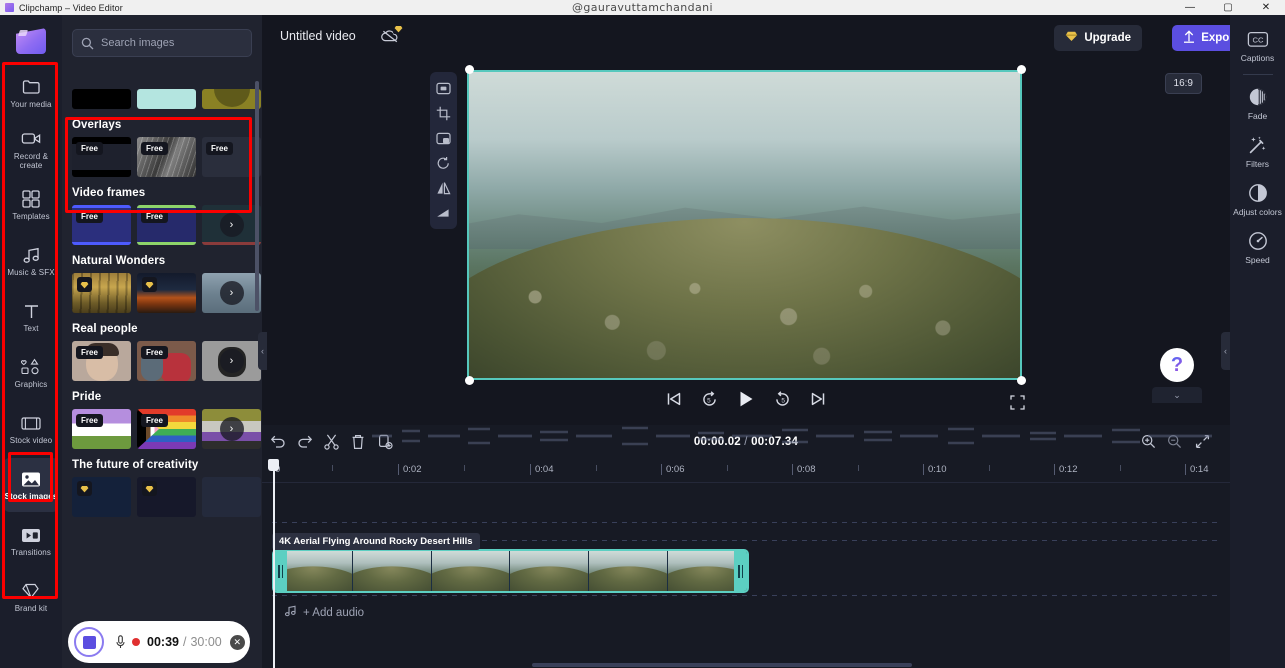 The height and width of the screenshot is (668, 1285). I want to click on play-icon, so click(746, 399).